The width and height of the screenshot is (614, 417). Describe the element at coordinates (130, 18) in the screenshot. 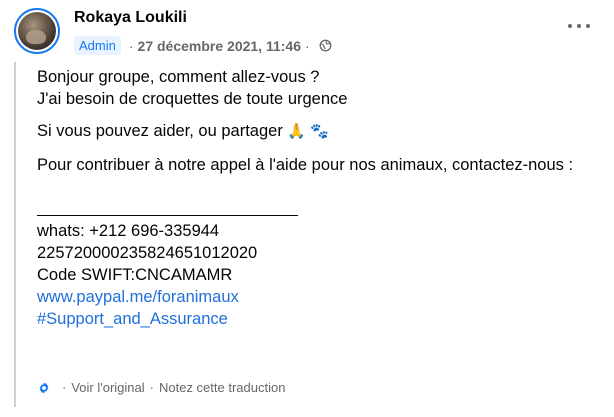

I see `author-name: Rokaya Loukili` at that location.